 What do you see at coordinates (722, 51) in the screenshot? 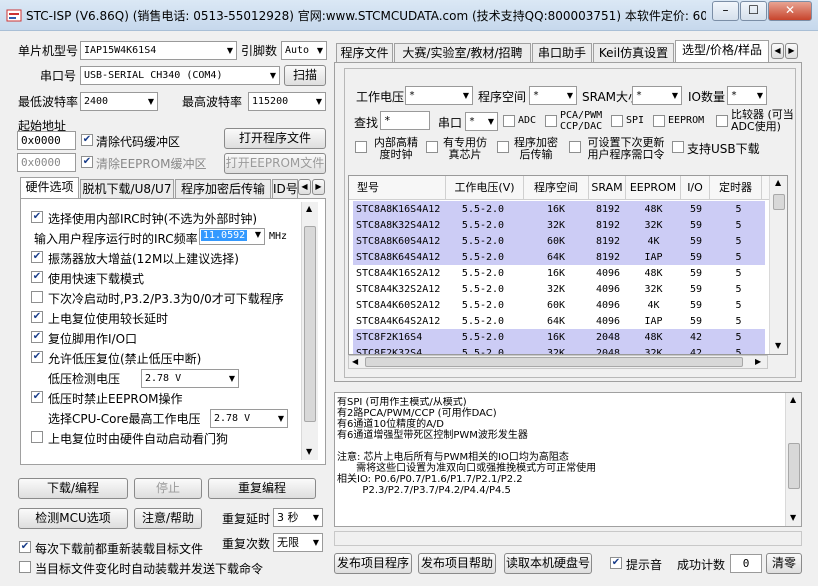
I see `tab-selection: 选型/价格/样品` at bounding box center [722, 51].